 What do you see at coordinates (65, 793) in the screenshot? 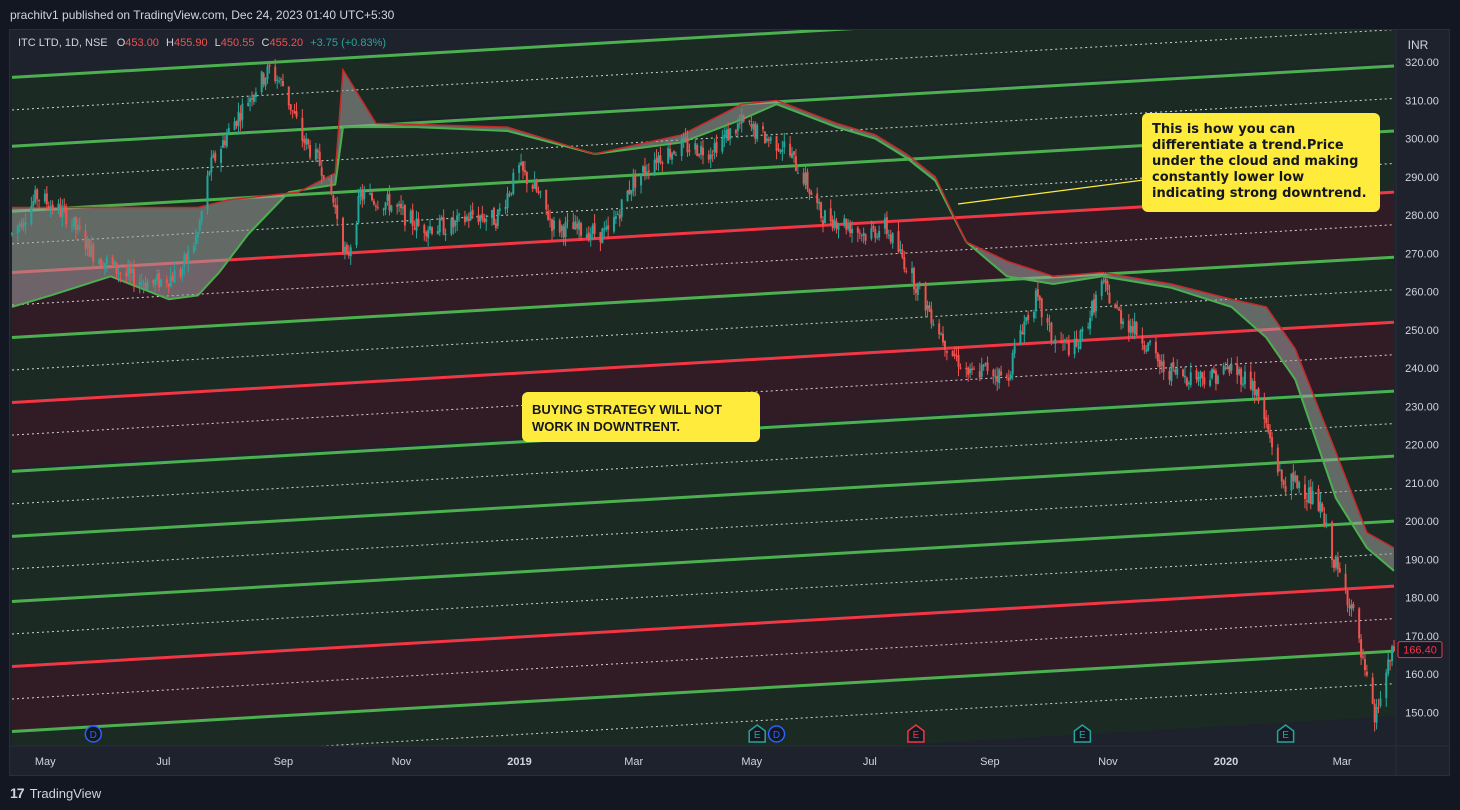
I see `tradingview-brand: TradingView` at bounding box center [65, 793].